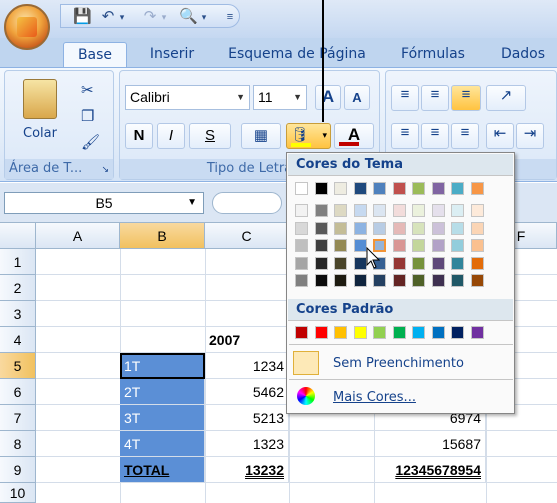 This screenshot has height=503, width=557. Describe the element at coordinates (87, 90) in the screenshot. I see `cut-icon: ✂` at that location.